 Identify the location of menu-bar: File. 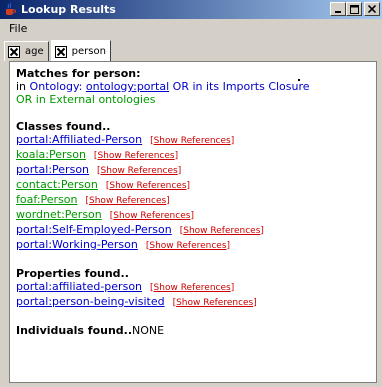
(191, 28).